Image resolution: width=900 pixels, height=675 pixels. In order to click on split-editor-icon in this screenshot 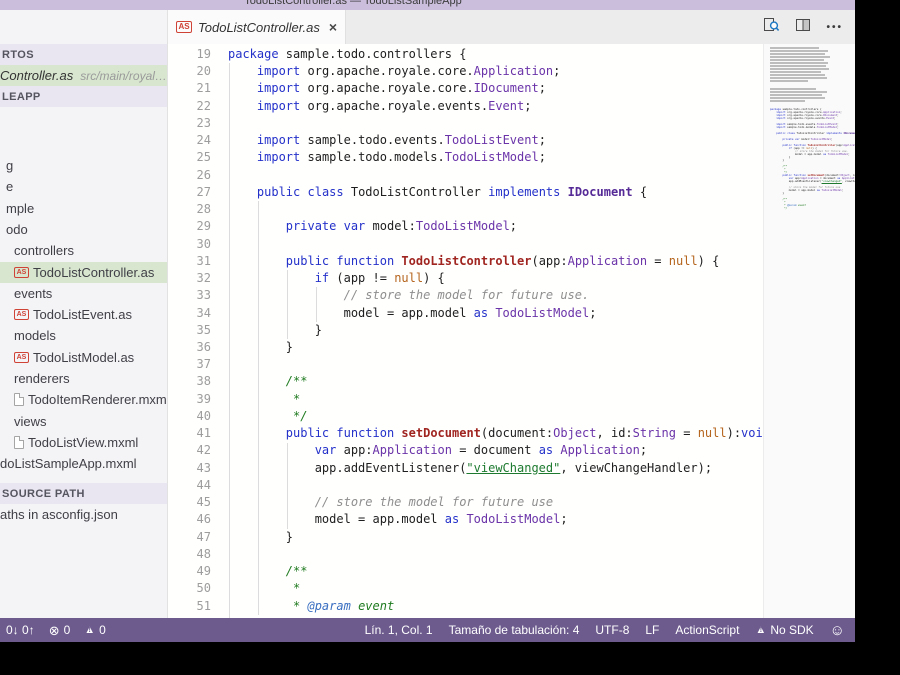, I will do `click(803, 27)`.